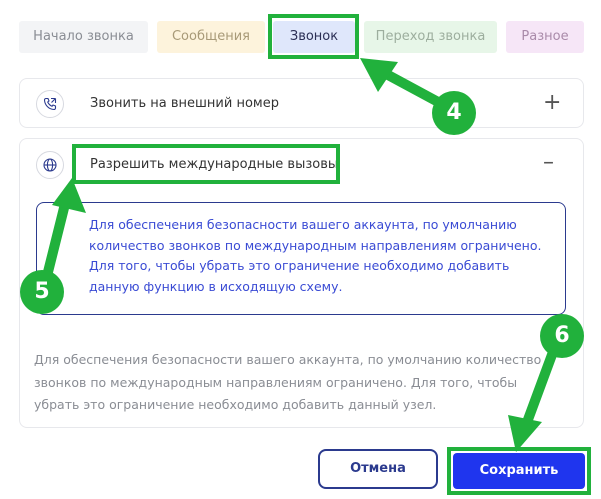 The height and width of the screenshot is (499, 601). Describe the element at coordinates (211, 37) in the screenshot. I see `tab-messages: Сообщения` at that location.